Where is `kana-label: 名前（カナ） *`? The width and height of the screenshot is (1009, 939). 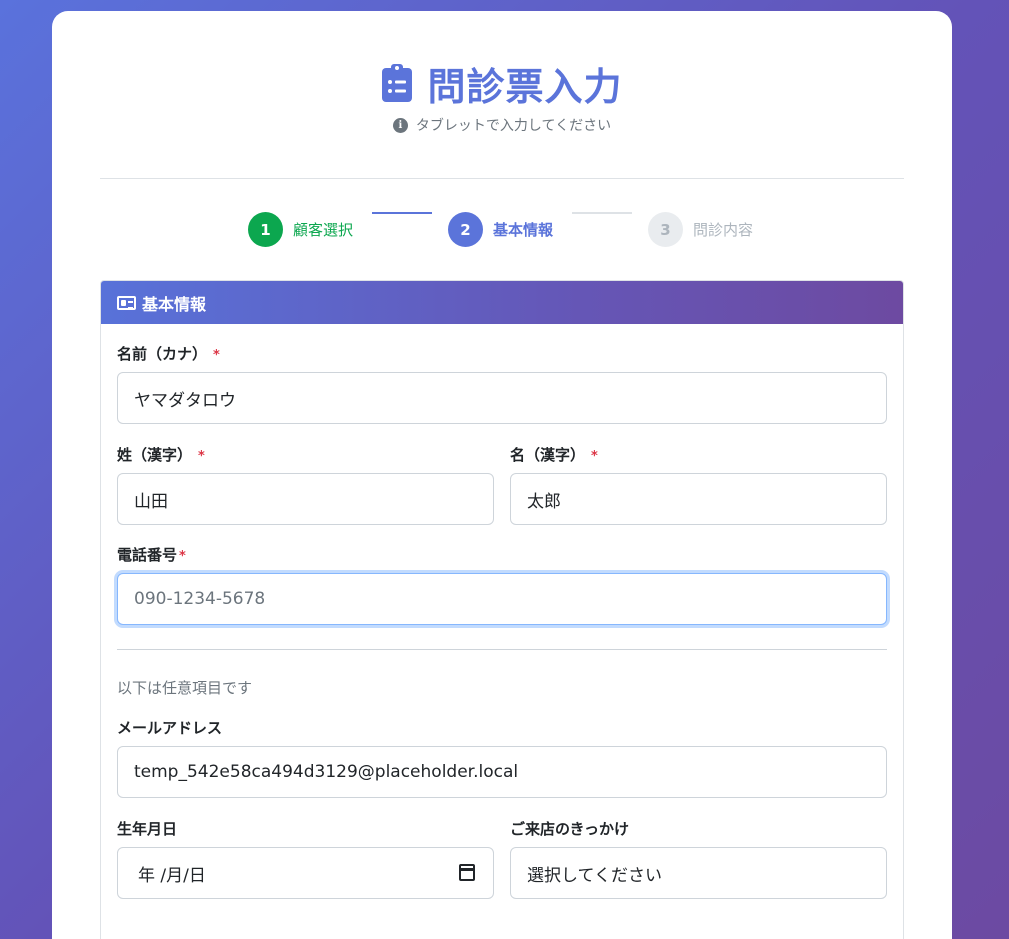
kana-label: 名前（カナ） * is located at coordinates (168, 353).